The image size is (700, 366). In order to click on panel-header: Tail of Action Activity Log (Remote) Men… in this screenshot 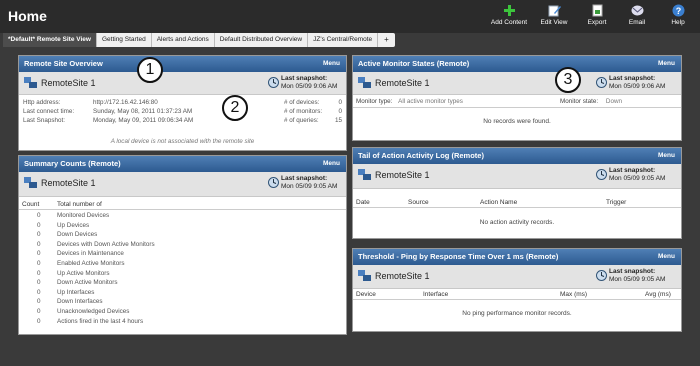, I will do `click(517, 156)`.